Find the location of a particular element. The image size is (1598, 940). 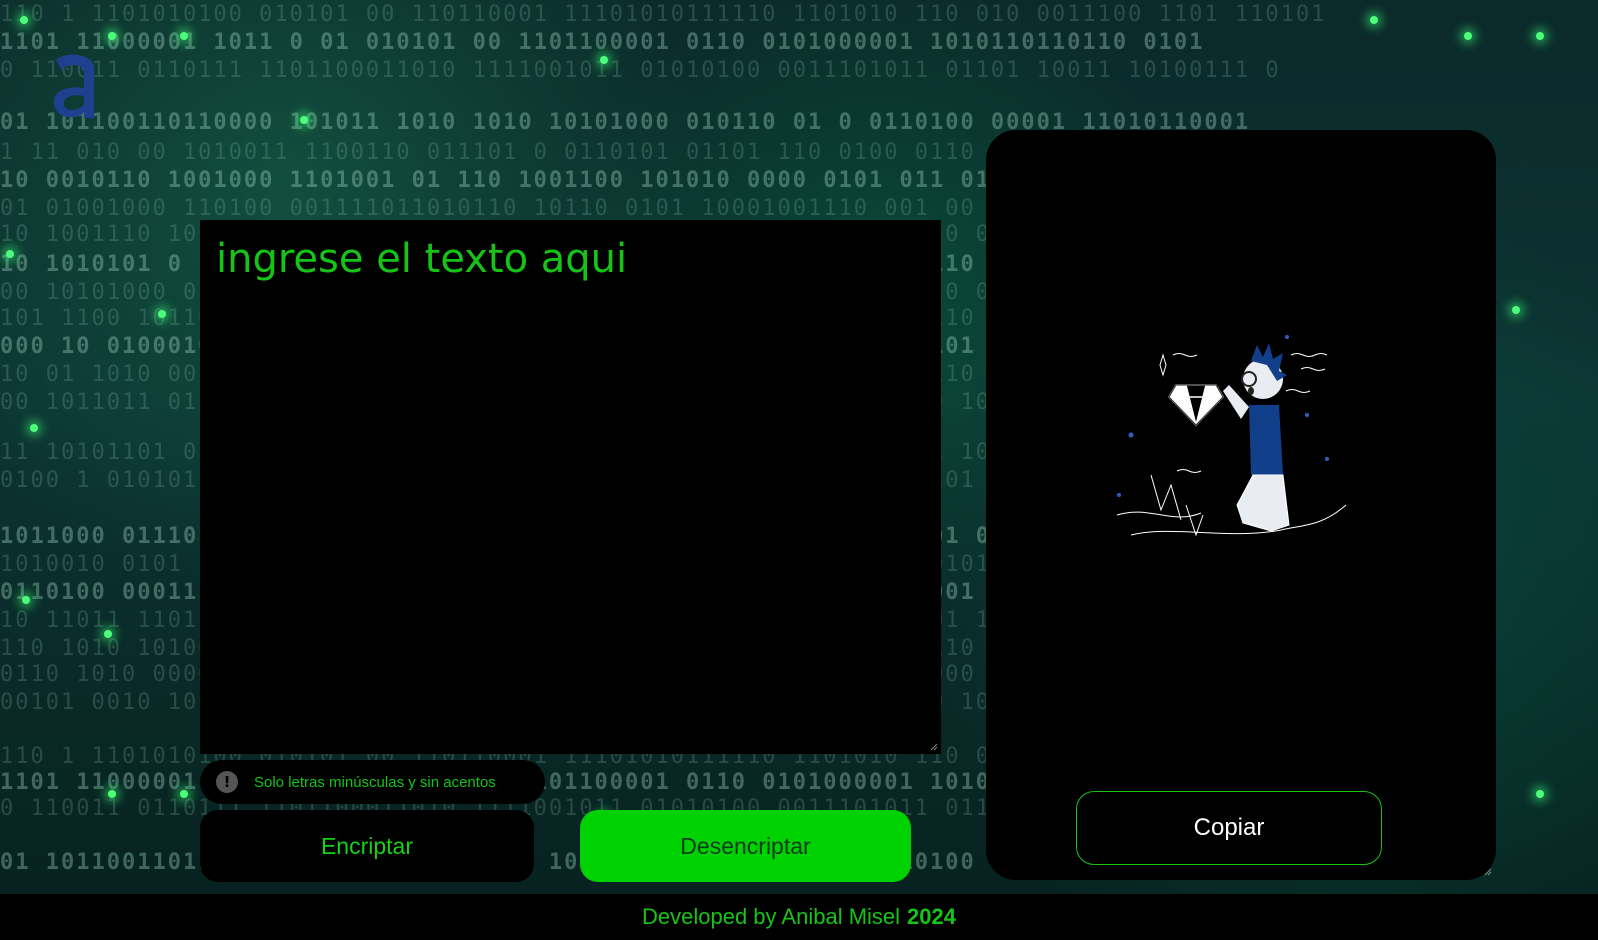

person-with-magnifier-and-diamond-icon is located at coordinates (1231, 436).